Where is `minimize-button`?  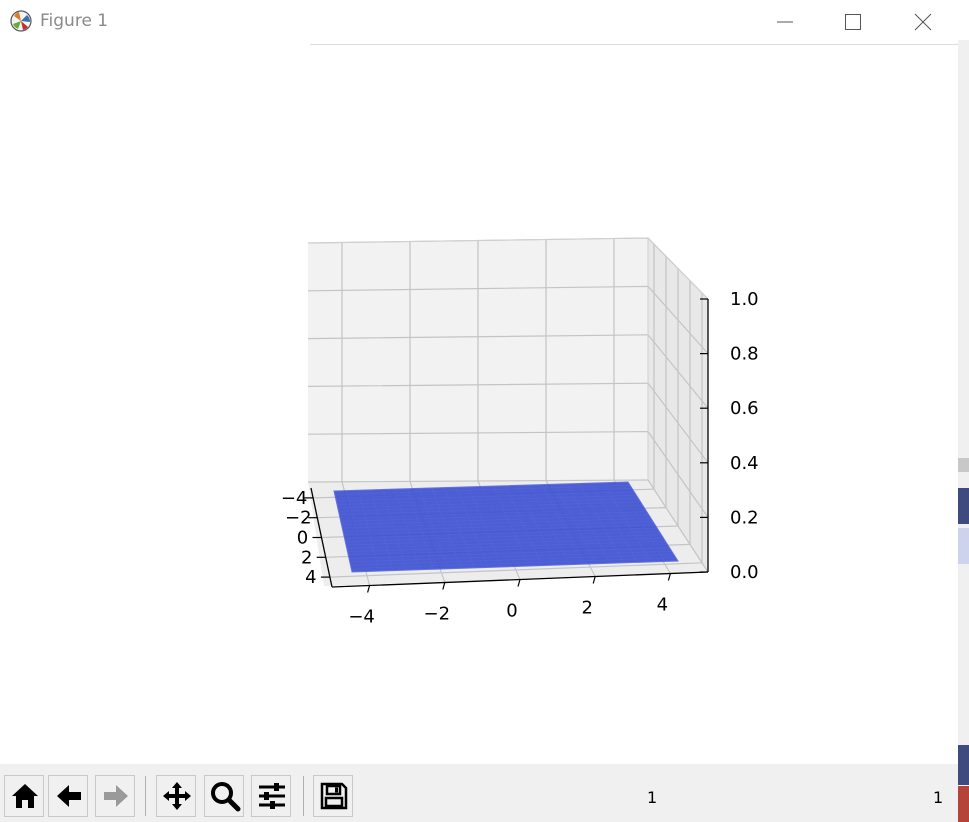
minimize-button is located at coordinates (785, 22).